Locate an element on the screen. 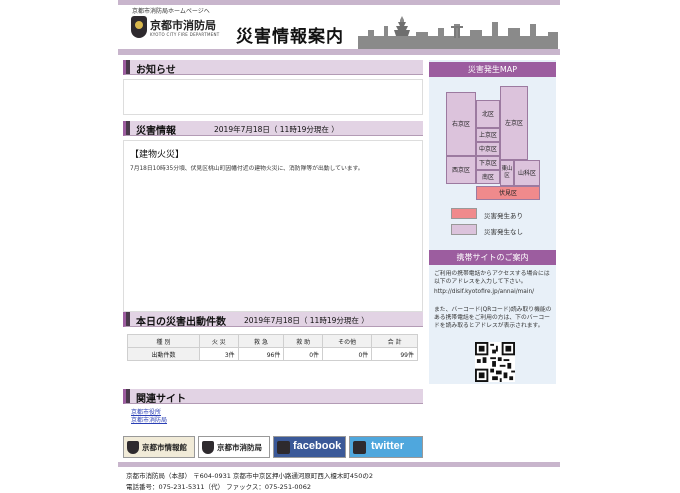 The image size is (680, 493). column-header: 救 急 is located at coordinates (261, 341).